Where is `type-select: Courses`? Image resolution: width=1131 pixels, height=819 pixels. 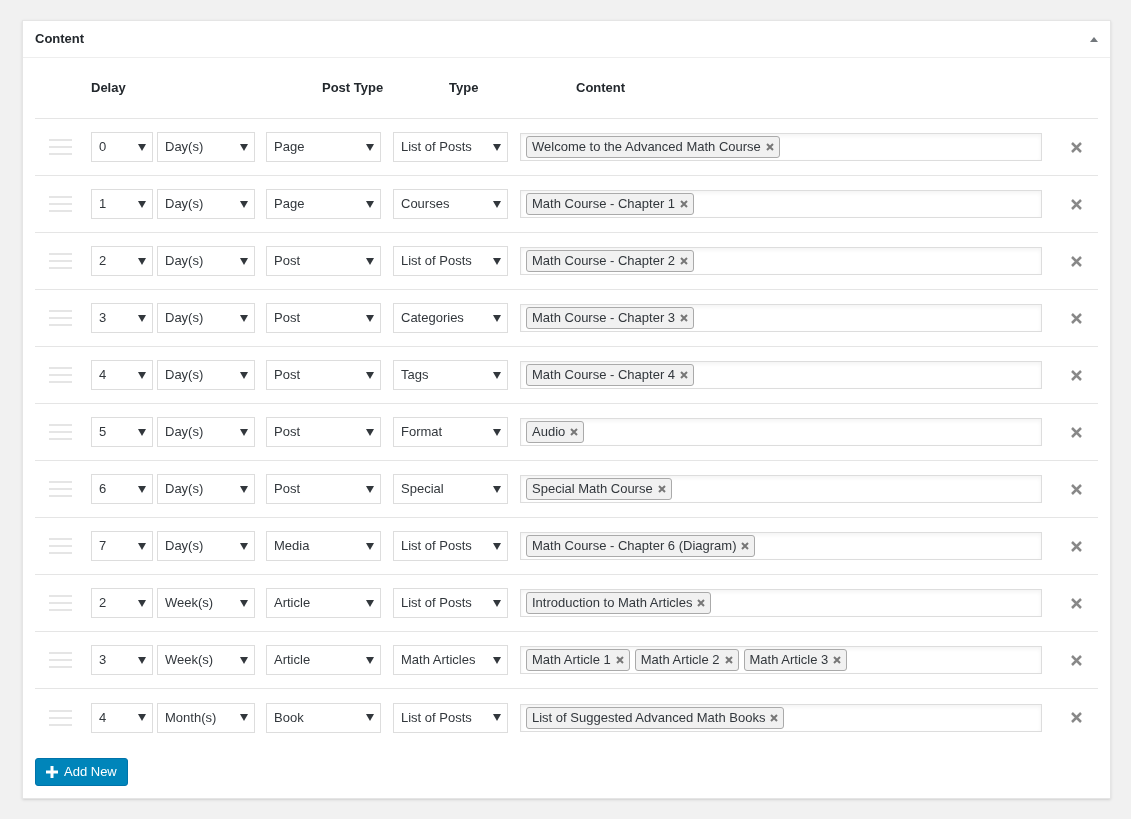 type-select: Courses is located at coordinates (450, 204).